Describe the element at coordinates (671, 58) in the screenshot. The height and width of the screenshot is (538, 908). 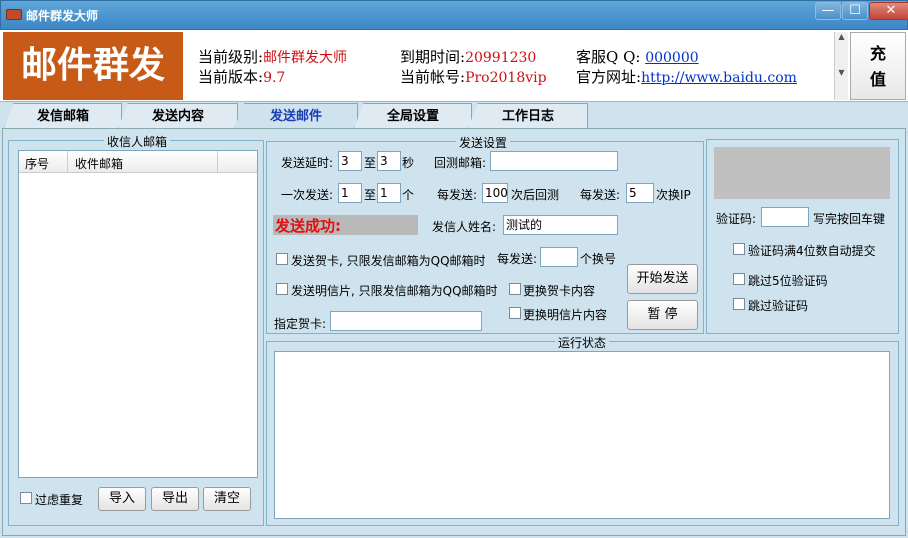
I see `qq-link: 000000` at that location.